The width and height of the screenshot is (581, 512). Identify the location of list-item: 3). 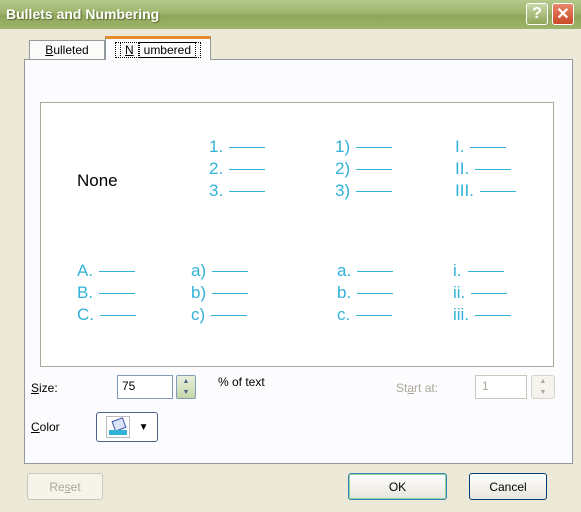
(364, 191).